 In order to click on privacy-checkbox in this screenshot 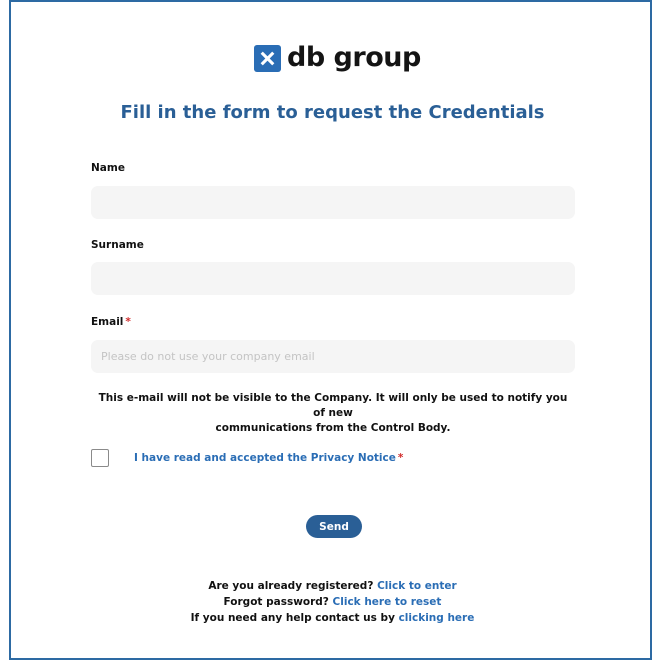, I will do `click(100, 458)`.